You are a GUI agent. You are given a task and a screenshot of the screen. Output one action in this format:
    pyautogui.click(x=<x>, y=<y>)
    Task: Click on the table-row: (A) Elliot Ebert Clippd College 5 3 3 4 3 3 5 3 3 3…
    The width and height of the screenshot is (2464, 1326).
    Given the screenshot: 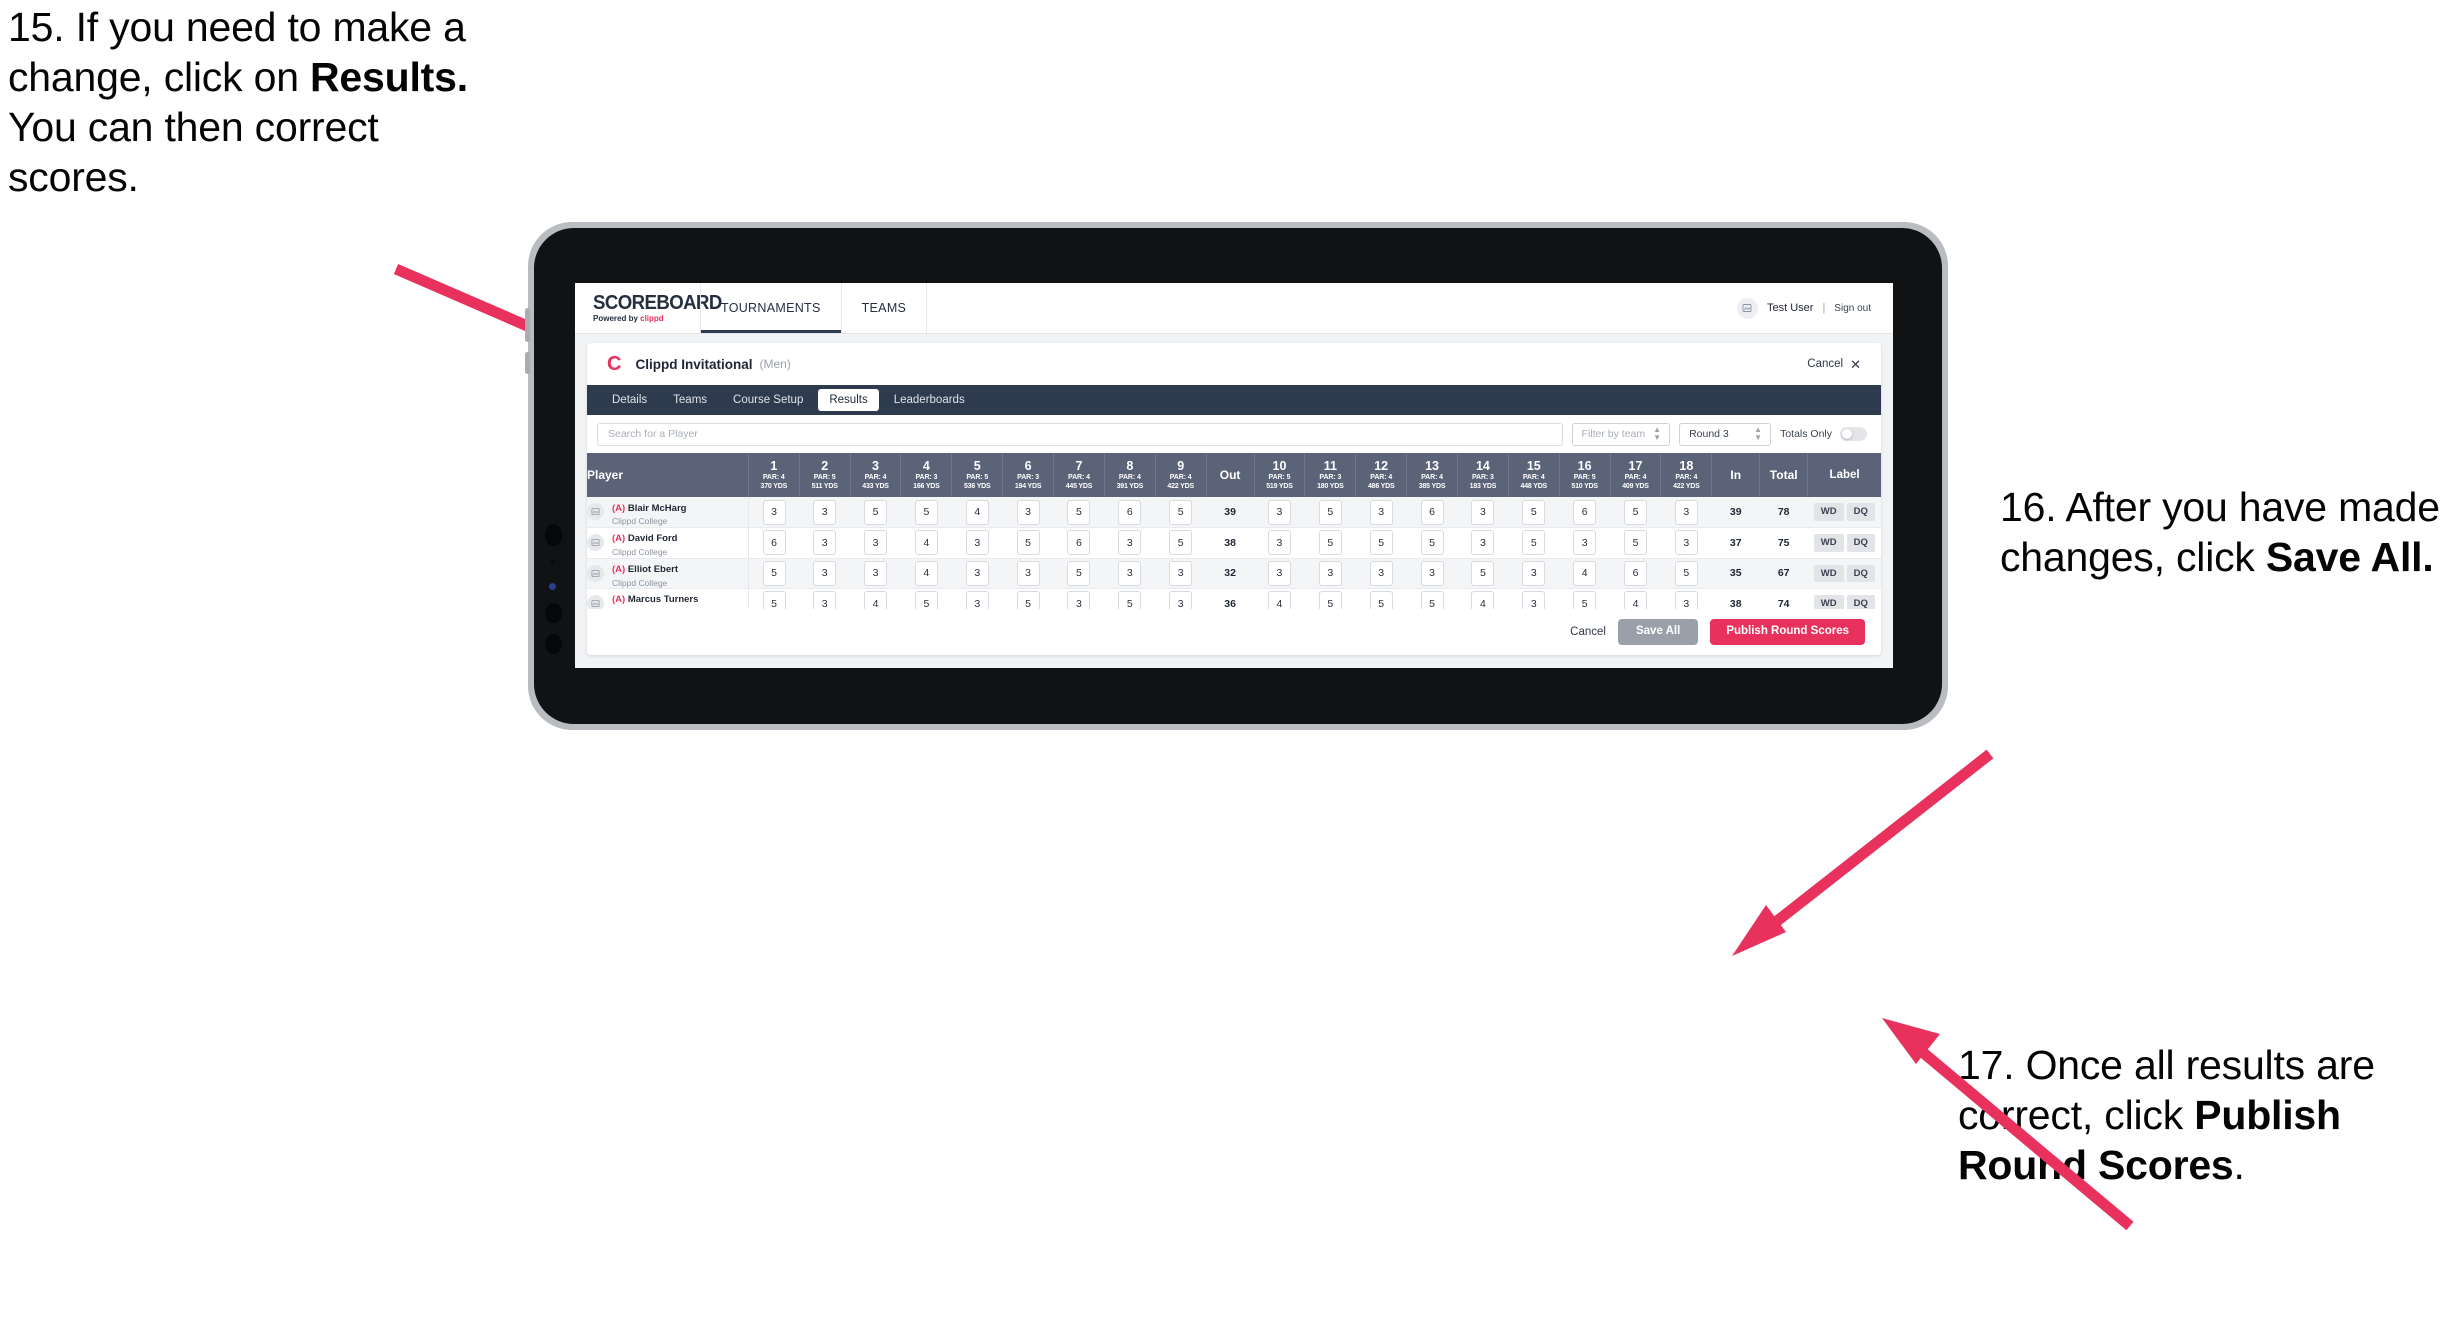 What is the action you would take?
    pyautogui.click(x=1234, y=573)
    